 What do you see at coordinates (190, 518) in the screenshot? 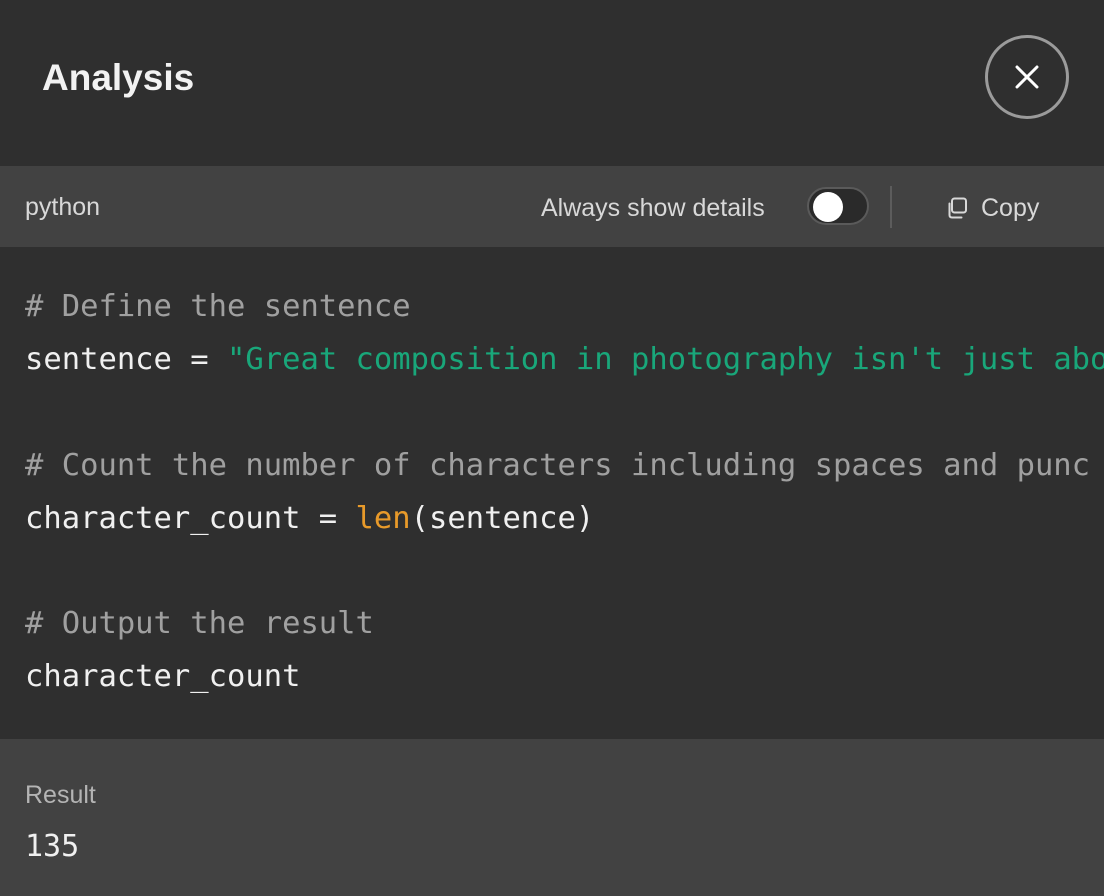
I see `code-token-plain: character_count =` at bounding box center [190, 518].